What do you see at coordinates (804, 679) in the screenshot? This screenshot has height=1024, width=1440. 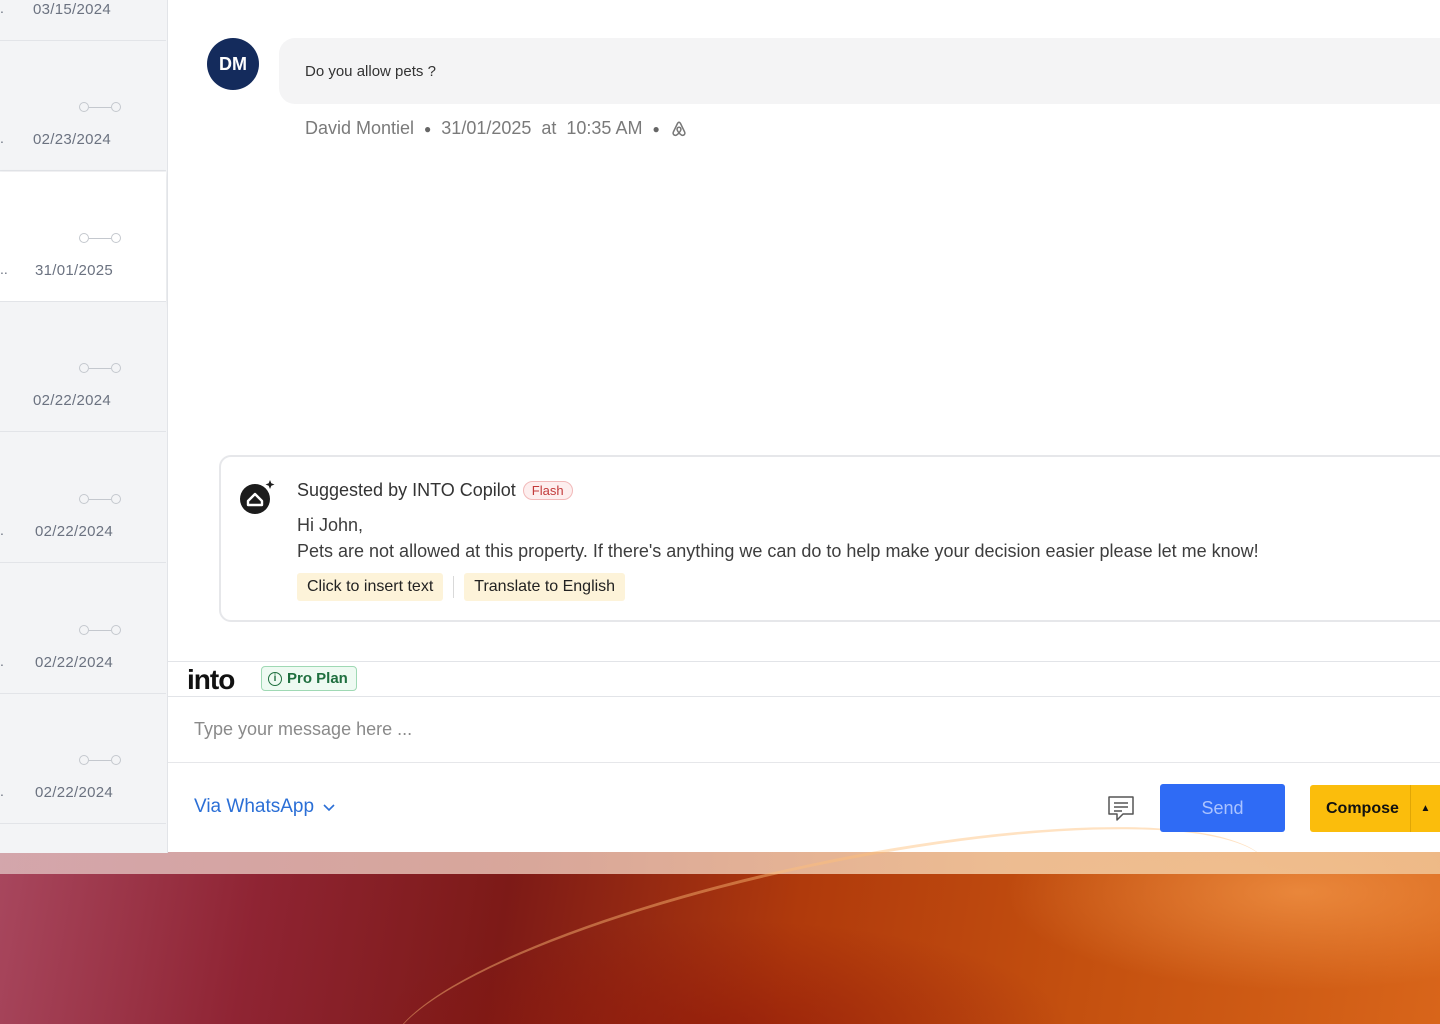 I see `brand-bar: into i Pro Plan` at bounding box center [804, 679].